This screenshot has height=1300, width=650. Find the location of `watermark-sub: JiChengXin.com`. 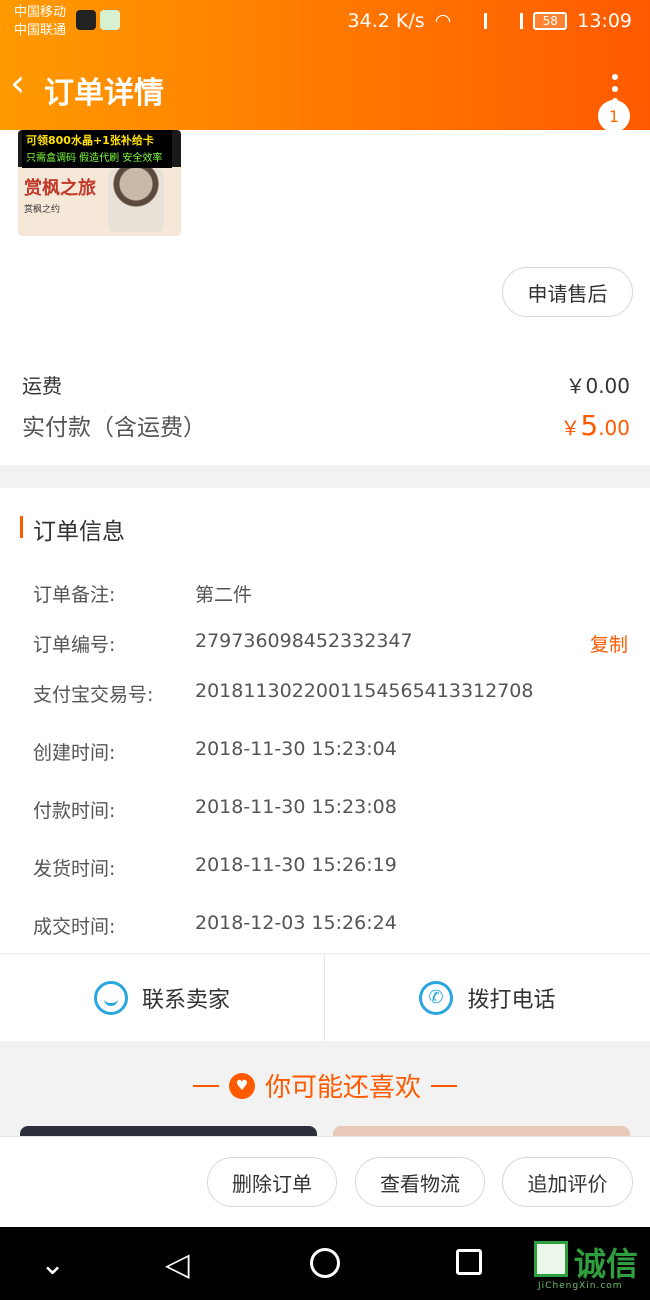

watermark-sub: JiChengXin.com is located at coordinates (580, 1286).